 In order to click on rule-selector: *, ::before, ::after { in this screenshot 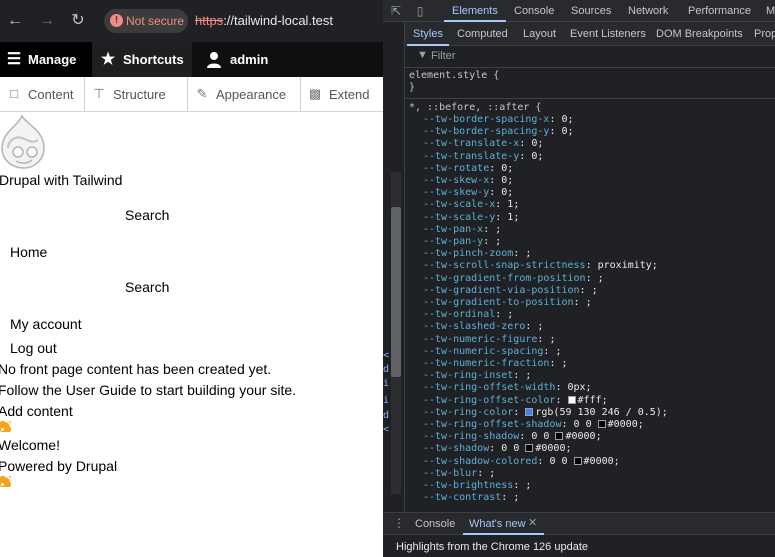, I will do `click(475, 107)`.